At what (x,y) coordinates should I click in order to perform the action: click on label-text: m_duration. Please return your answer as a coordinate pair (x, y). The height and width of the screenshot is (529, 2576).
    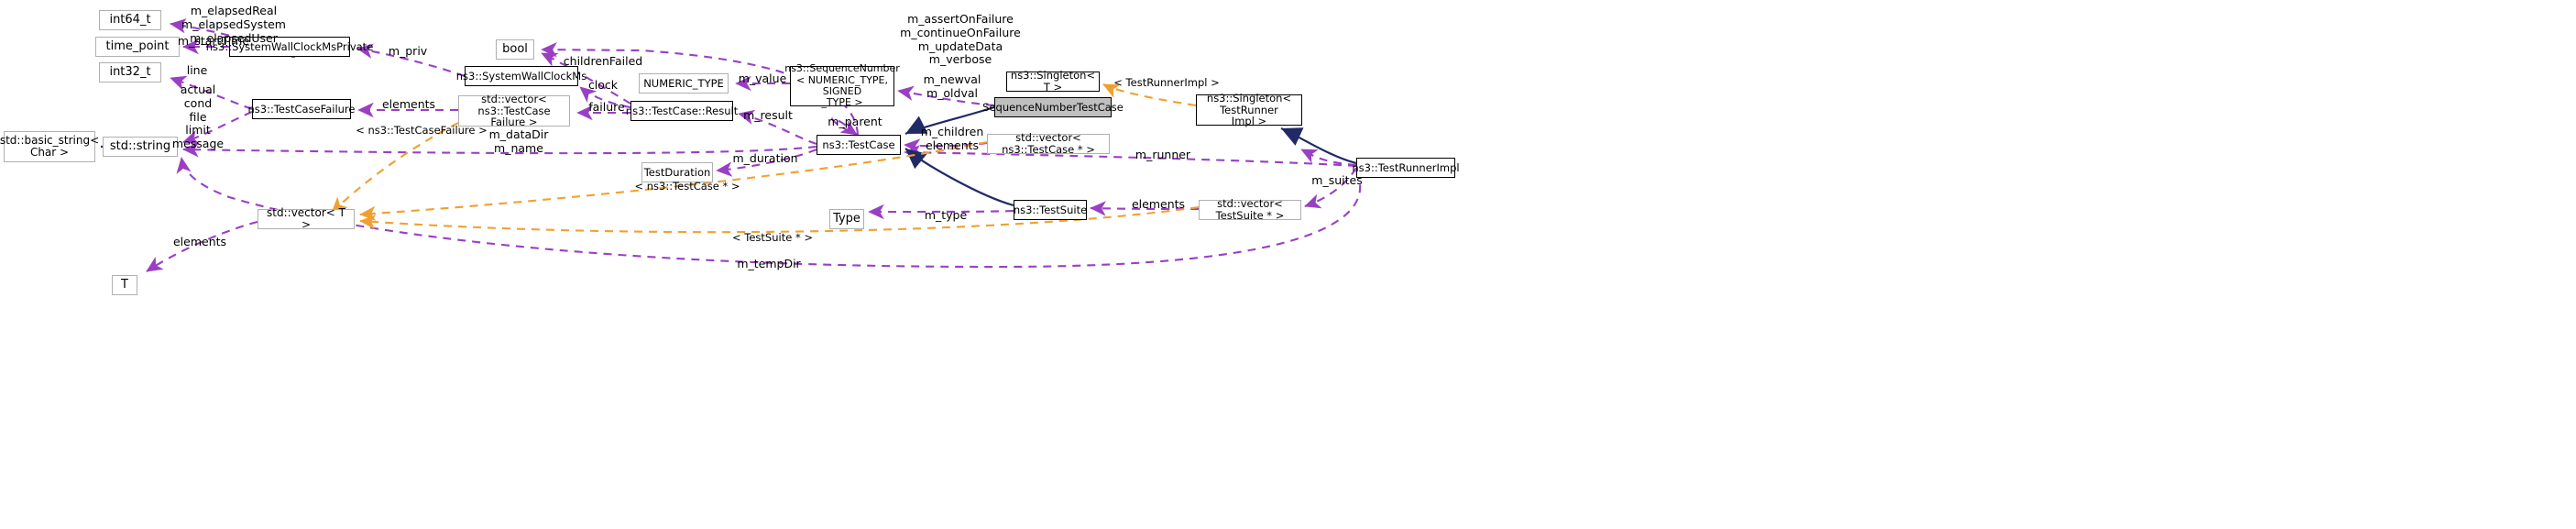
    Looking at the image, I should click on (765, 158).